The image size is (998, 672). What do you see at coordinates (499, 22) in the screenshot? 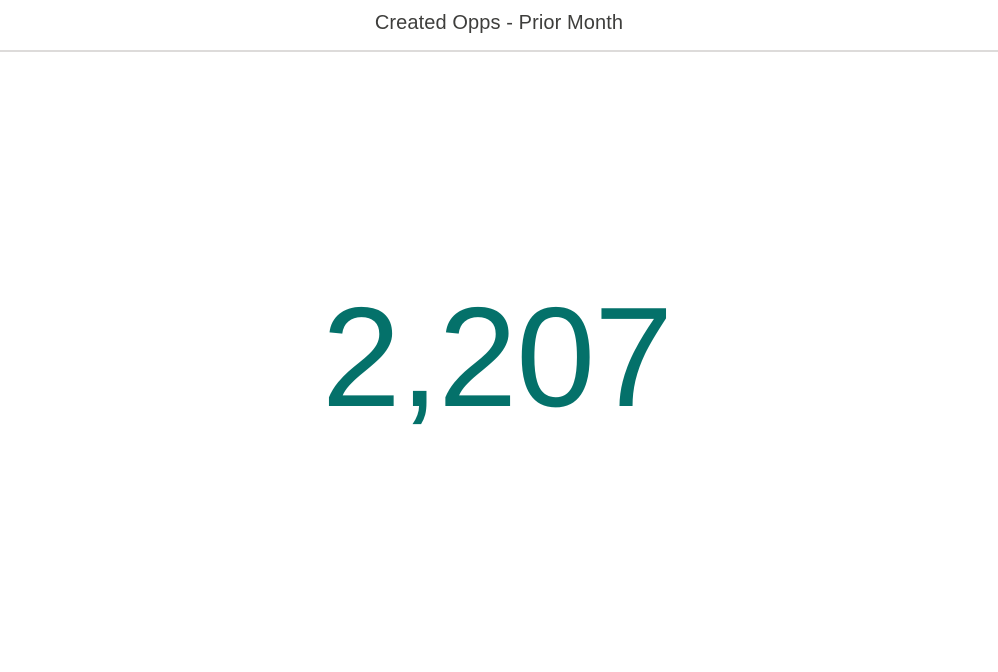
I see `widget-title: Created Opps - Prior Month` at bounding box center [499, 22].